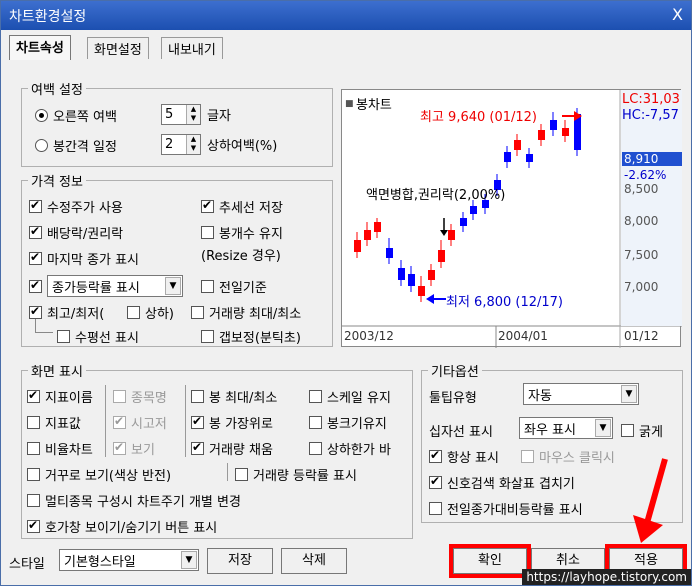 This screenshot has width=692, height=586. What do you see at coordinates (453, 398) in the screenshot?
I see `tooltip-type-label: 툴팁유형` at bounding box center [453, 398].